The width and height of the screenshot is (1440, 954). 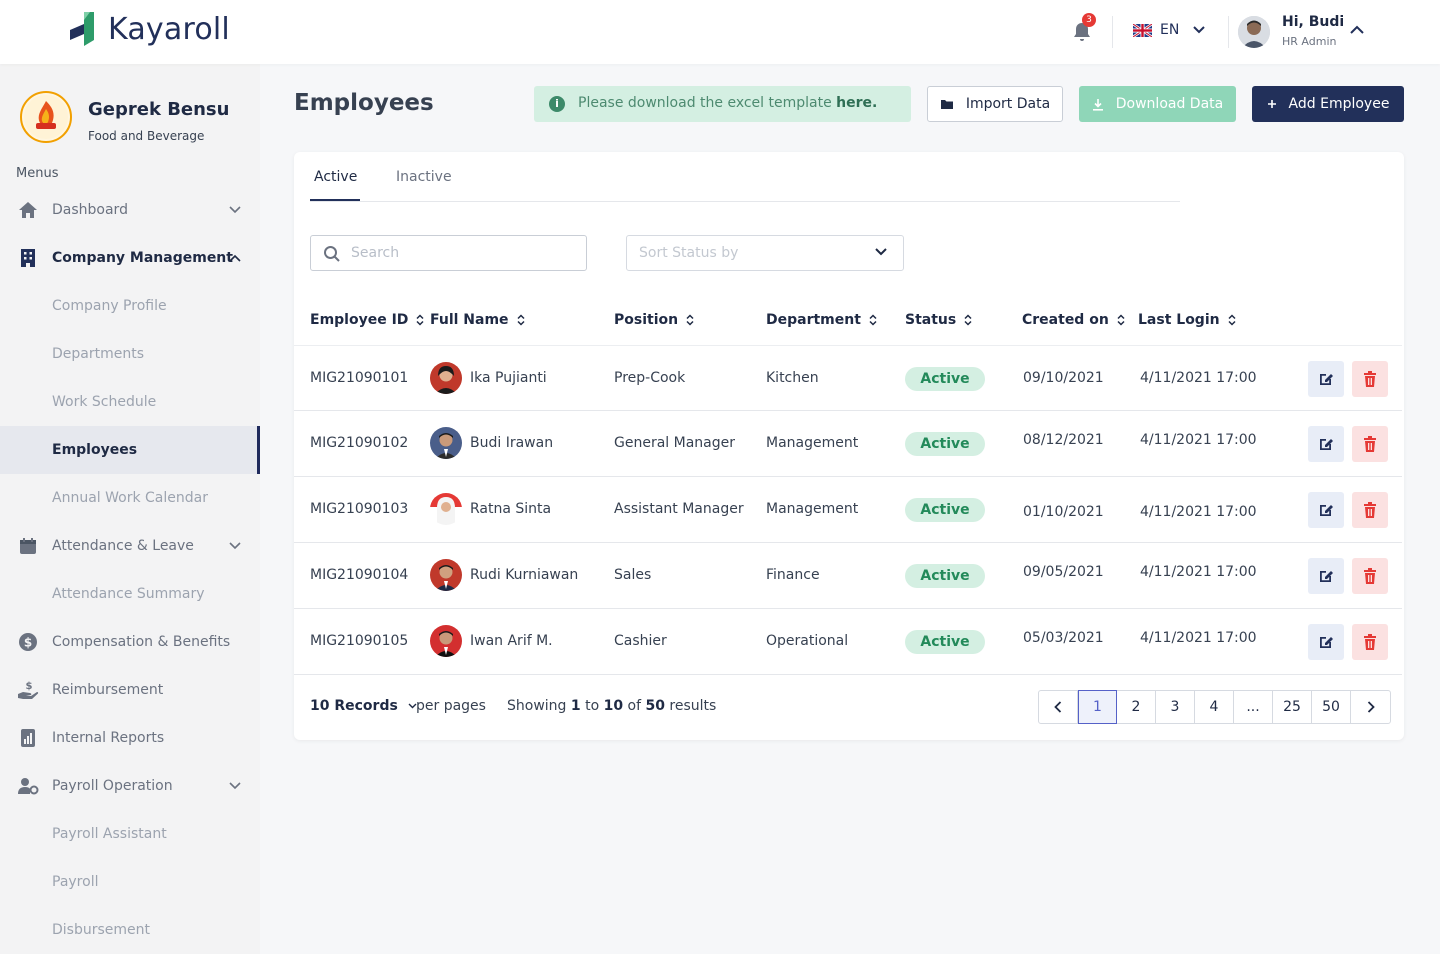 What do you see at coordinates (1357, 29) in the screenshot?
I see `chevron-up-icon` at bounding box center [1357, 29].